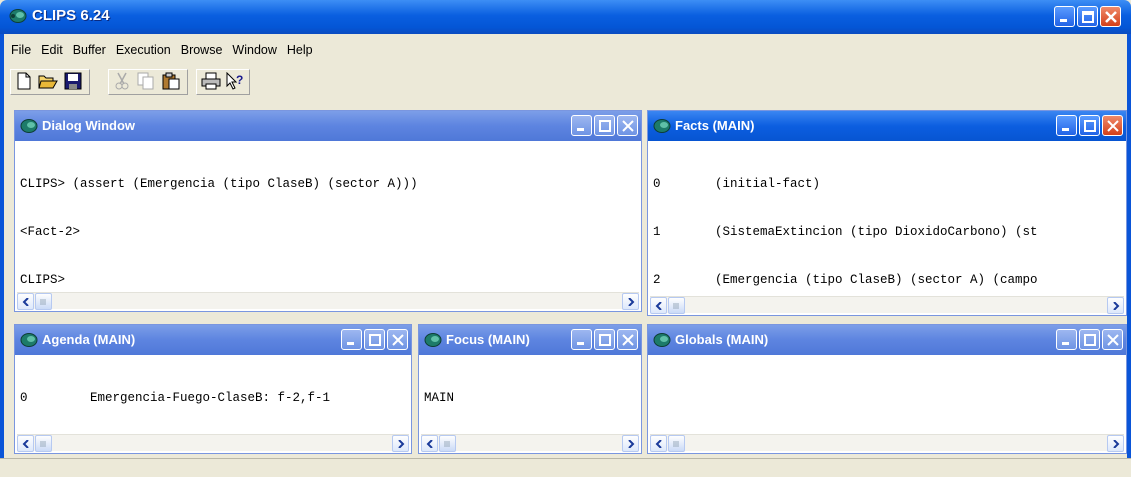 The image size is (1131, 477). I want to click on agenda-close-button, so click(397, 339).